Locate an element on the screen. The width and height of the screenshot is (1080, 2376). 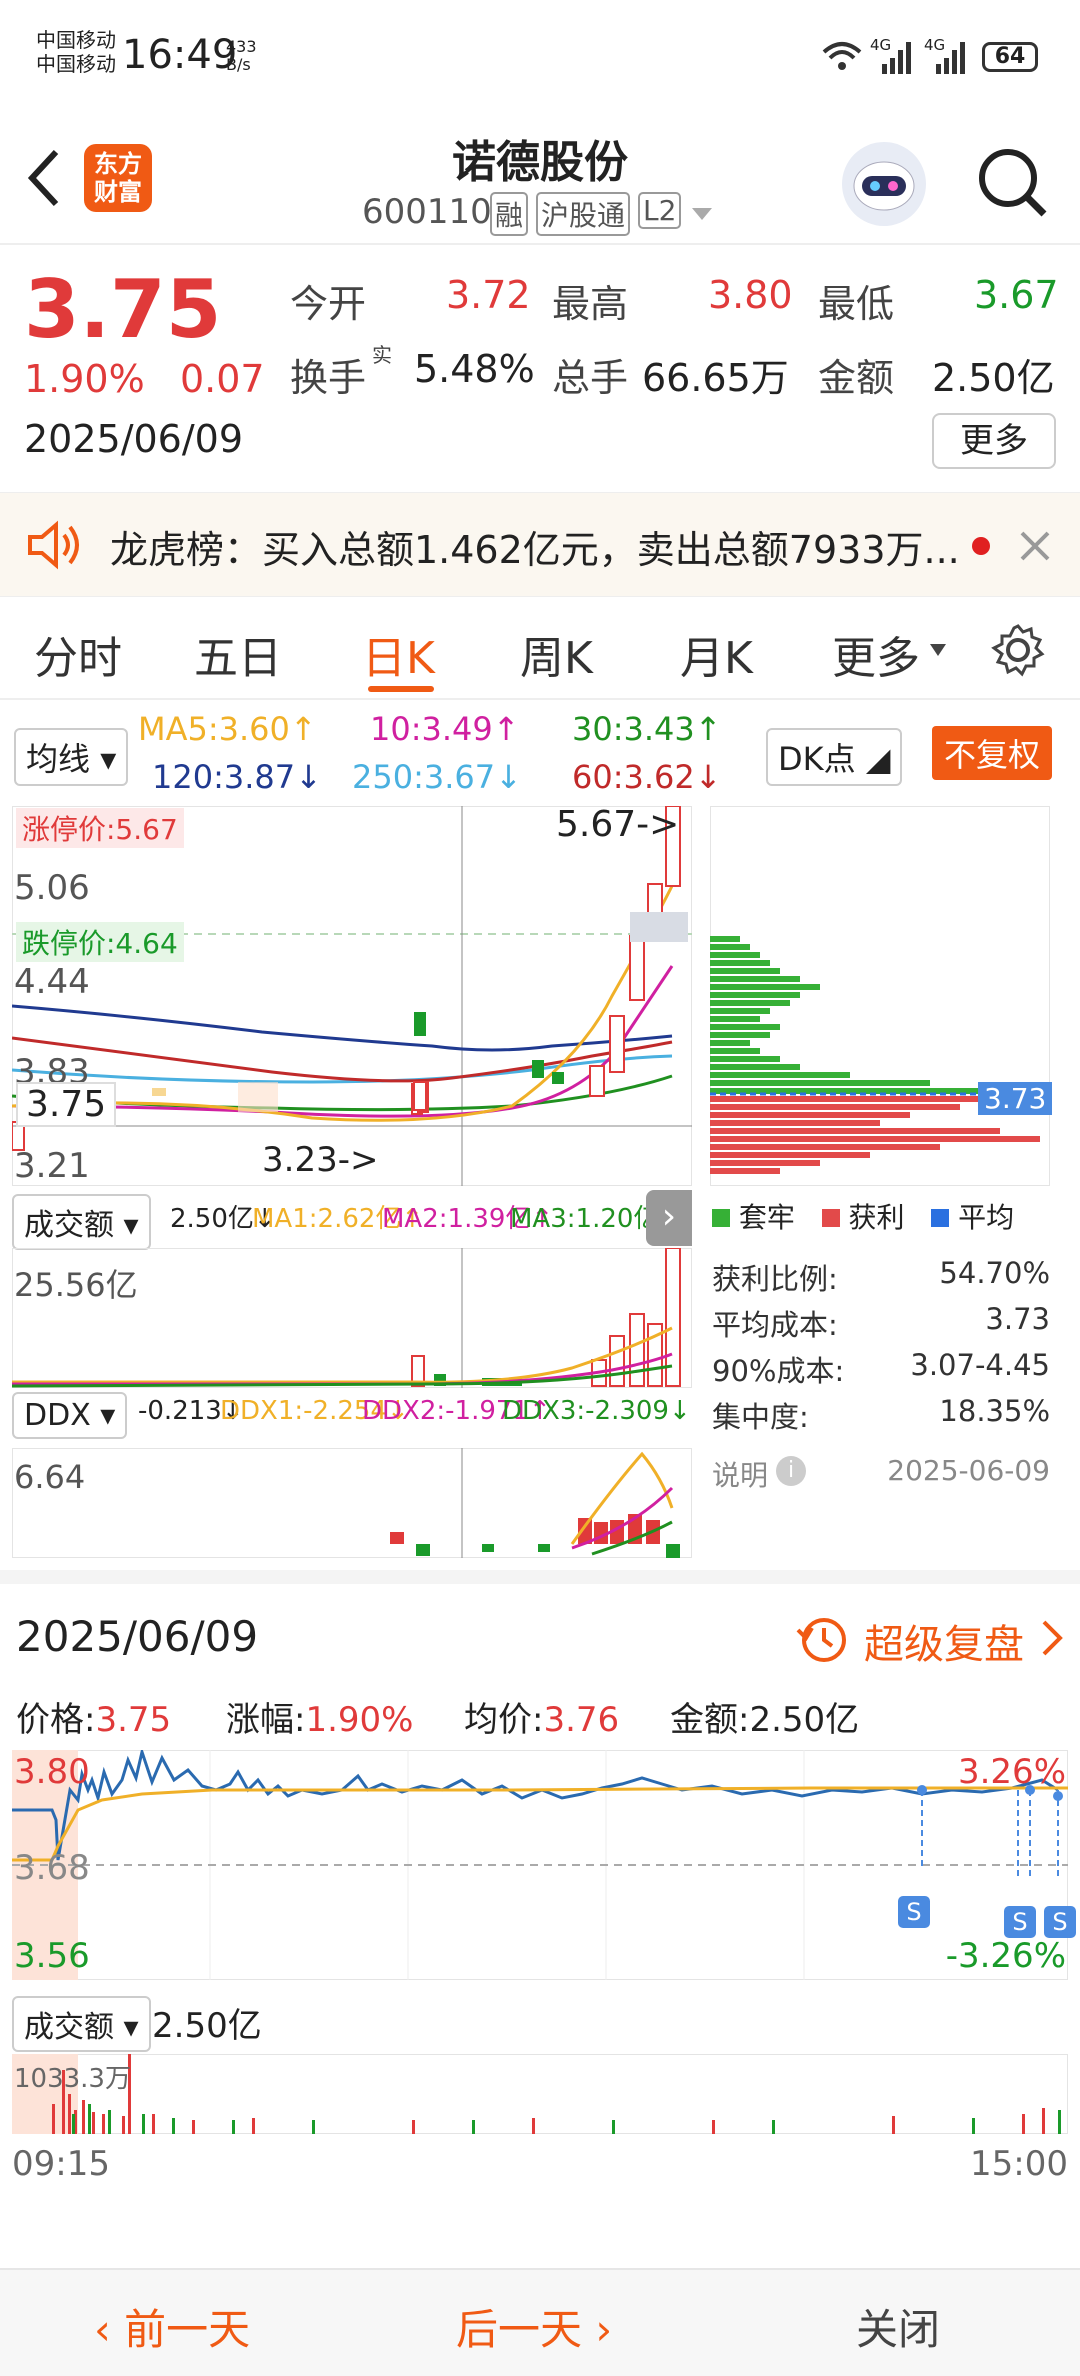
intraday-chart is located at coordinates (540, 1865).